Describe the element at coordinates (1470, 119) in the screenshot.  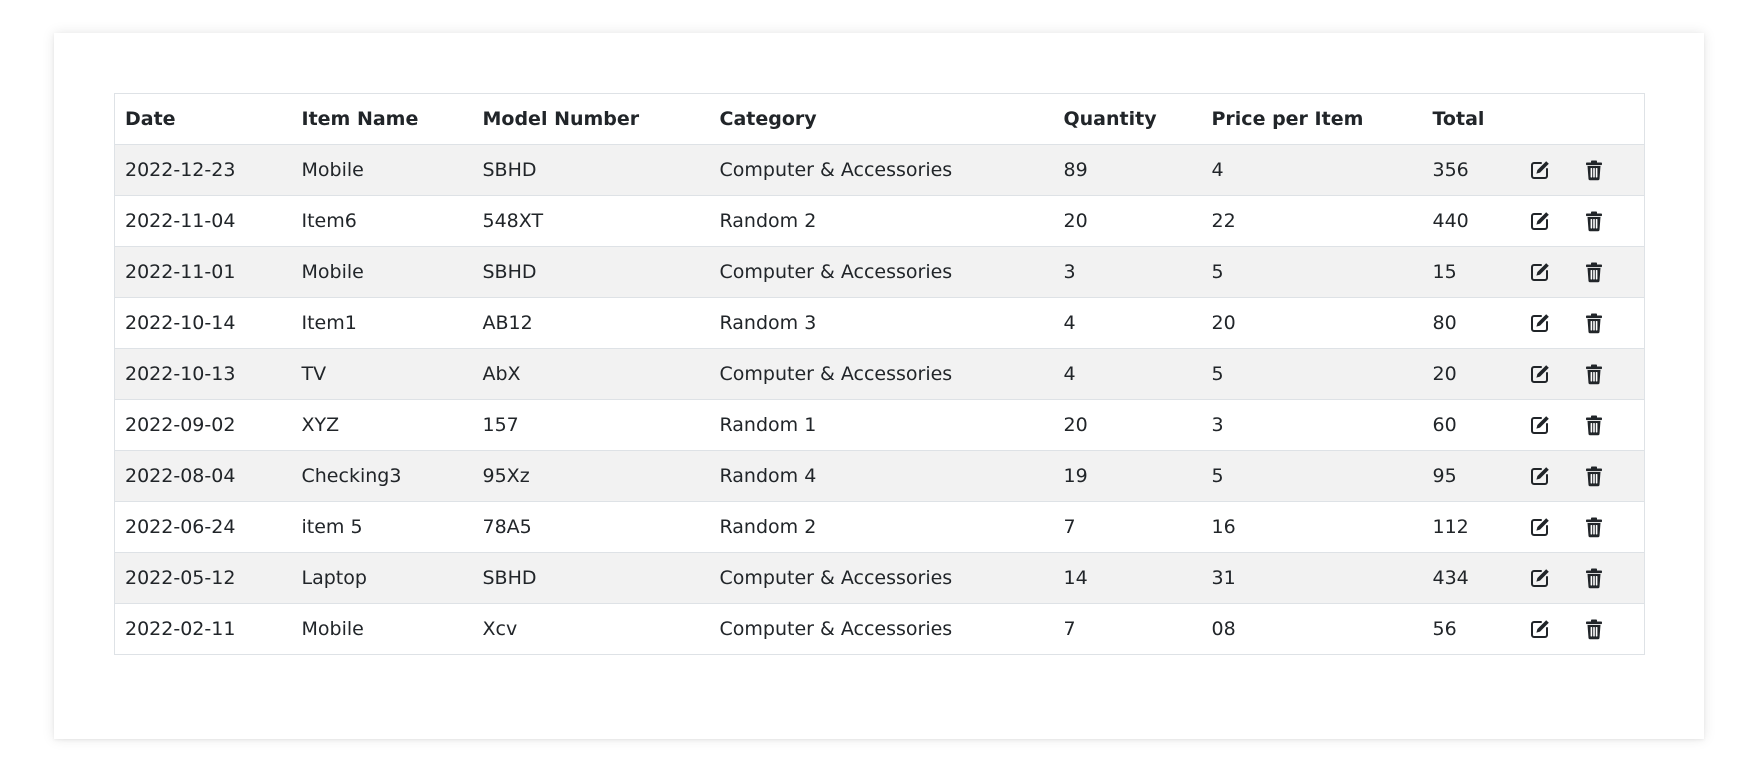
I see `header-total: Total` at that location.